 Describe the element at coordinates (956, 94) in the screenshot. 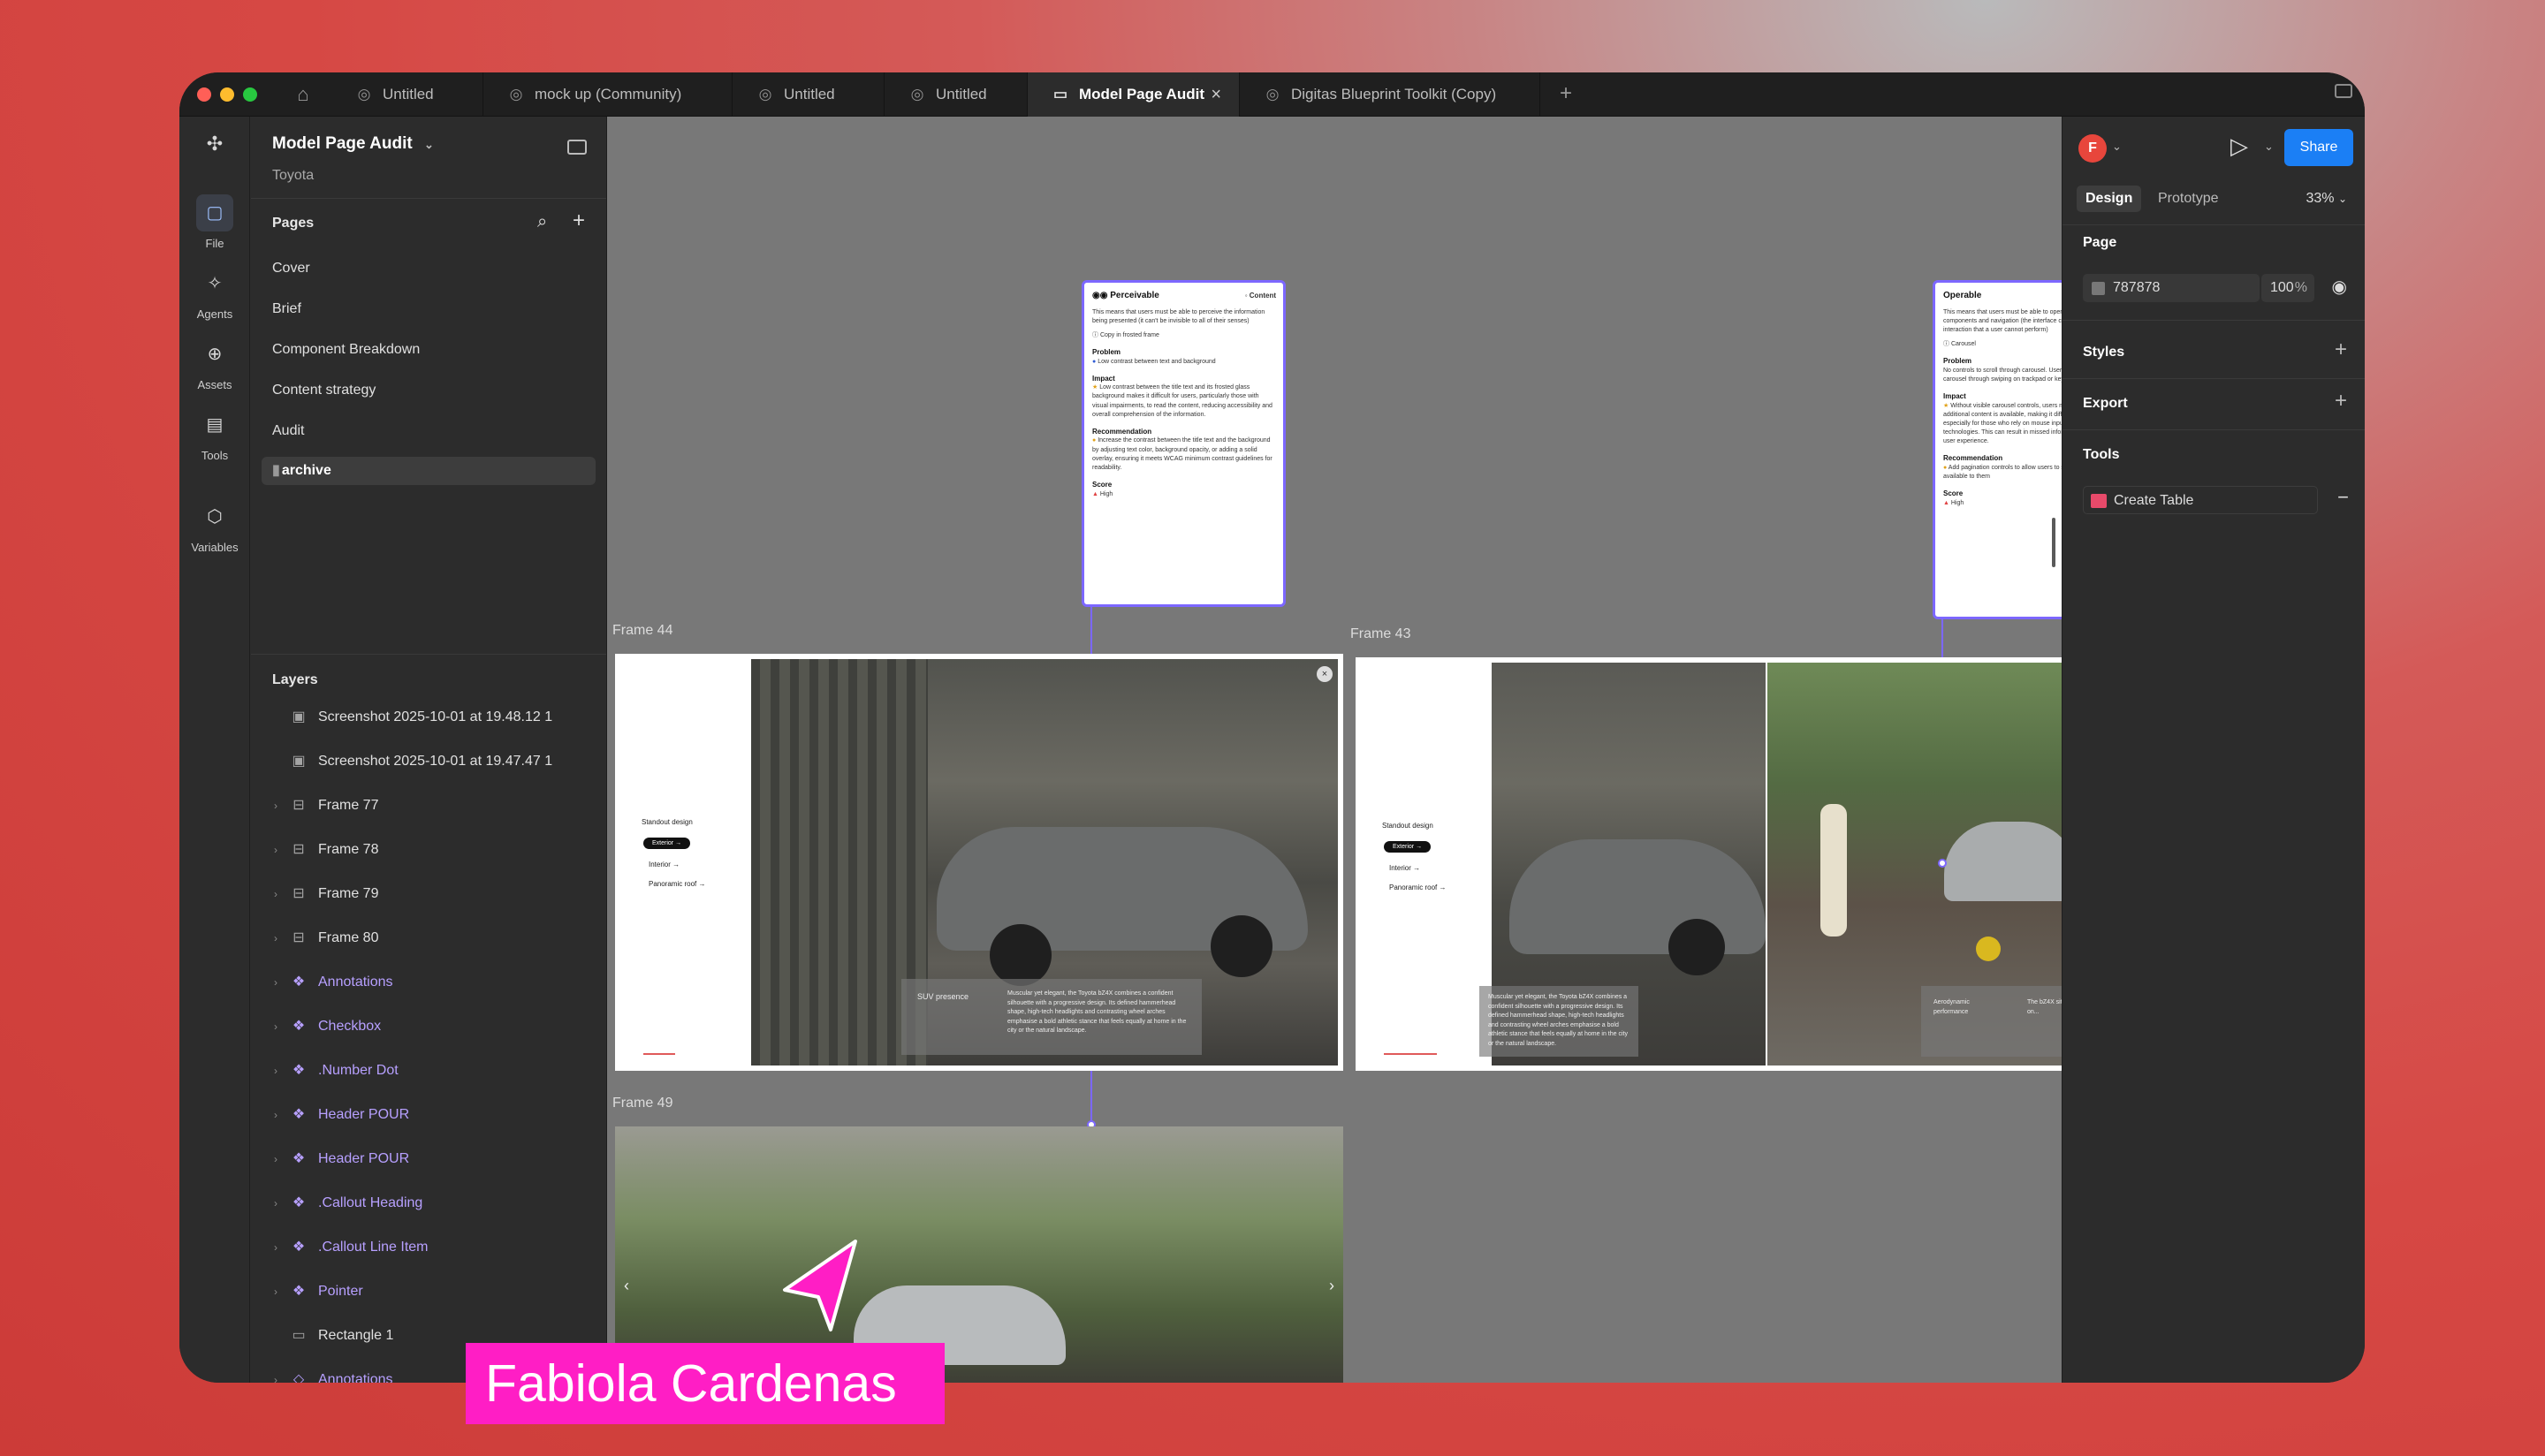

I see `tab-untitled-3: ◎ Untitled` at that location.